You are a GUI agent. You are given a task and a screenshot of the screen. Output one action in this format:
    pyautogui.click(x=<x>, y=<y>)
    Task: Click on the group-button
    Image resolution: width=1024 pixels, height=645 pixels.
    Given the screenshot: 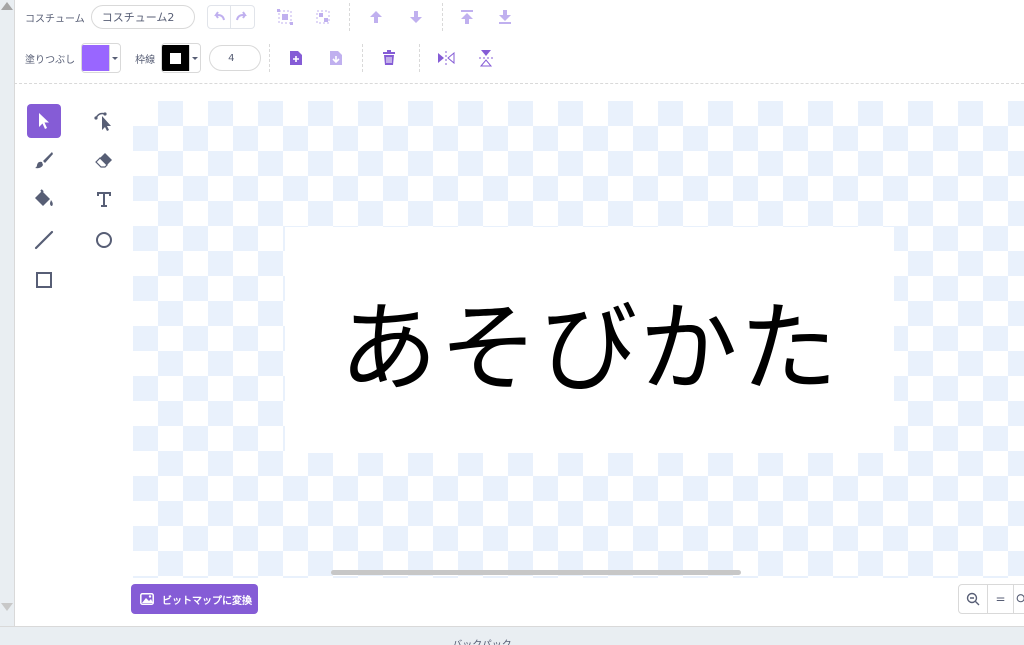 What is the action you would take?
    pyautogui.click(x=285, y=17)
    